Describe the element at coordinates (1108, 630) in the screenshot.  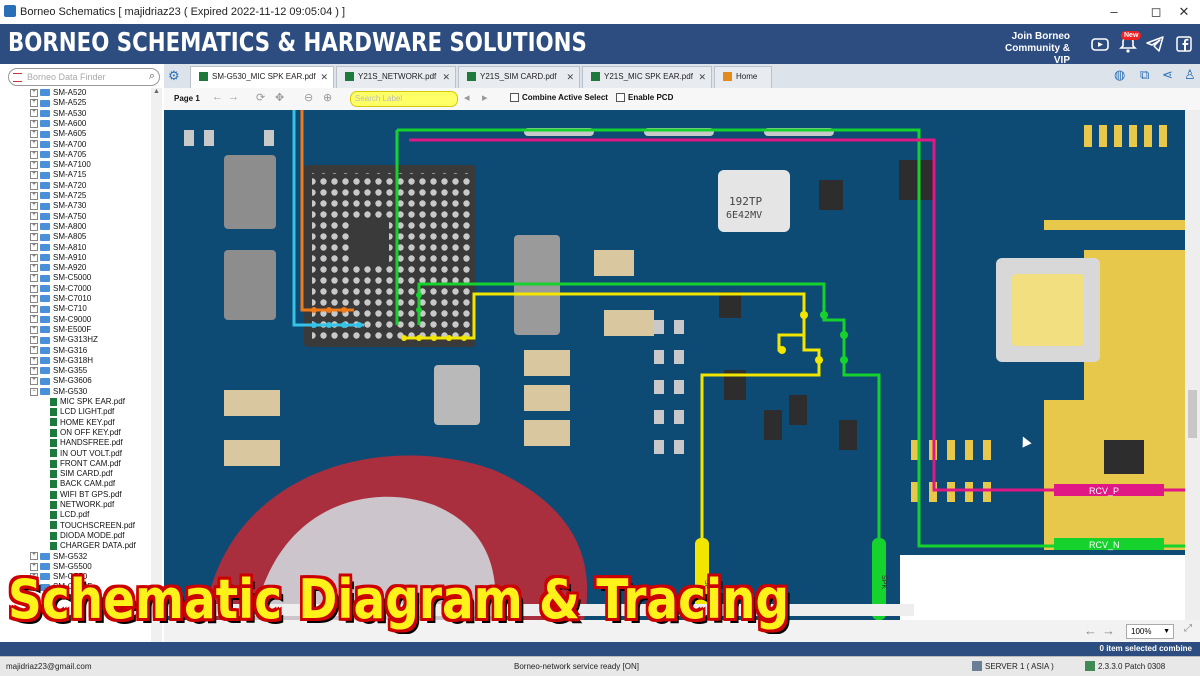
I see `page-forward-icon: →` at that location.